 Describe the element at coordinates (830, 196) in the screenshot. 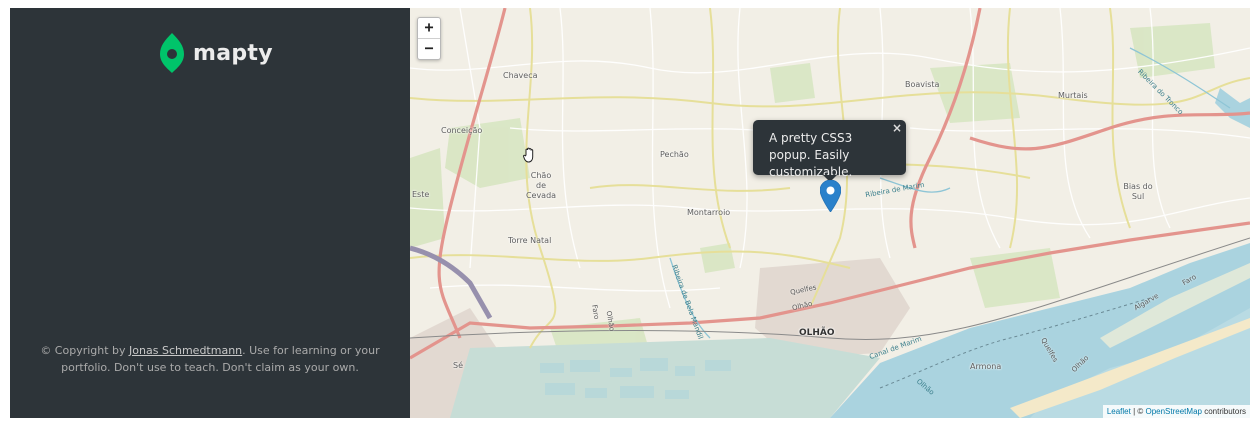

I see `map-marker-icon` at that location.